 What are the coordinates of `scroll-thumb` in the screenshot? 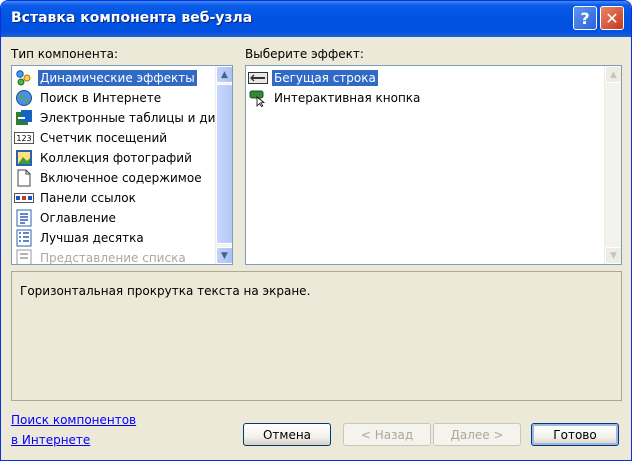 It's located at (224, 164).